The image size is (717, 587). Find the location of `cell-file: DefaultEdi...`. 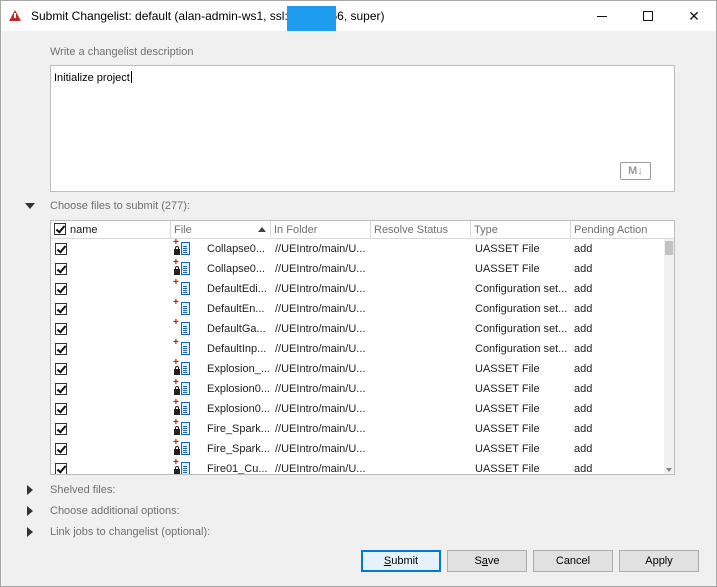

cell-file: DefaultEdi... is located at coordinates (237, 289).